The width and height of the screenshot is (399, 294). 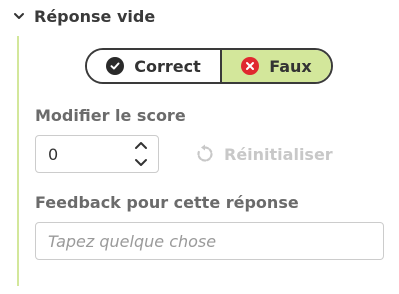 I want to click on score-input: 0, so click(x=97, y=154).